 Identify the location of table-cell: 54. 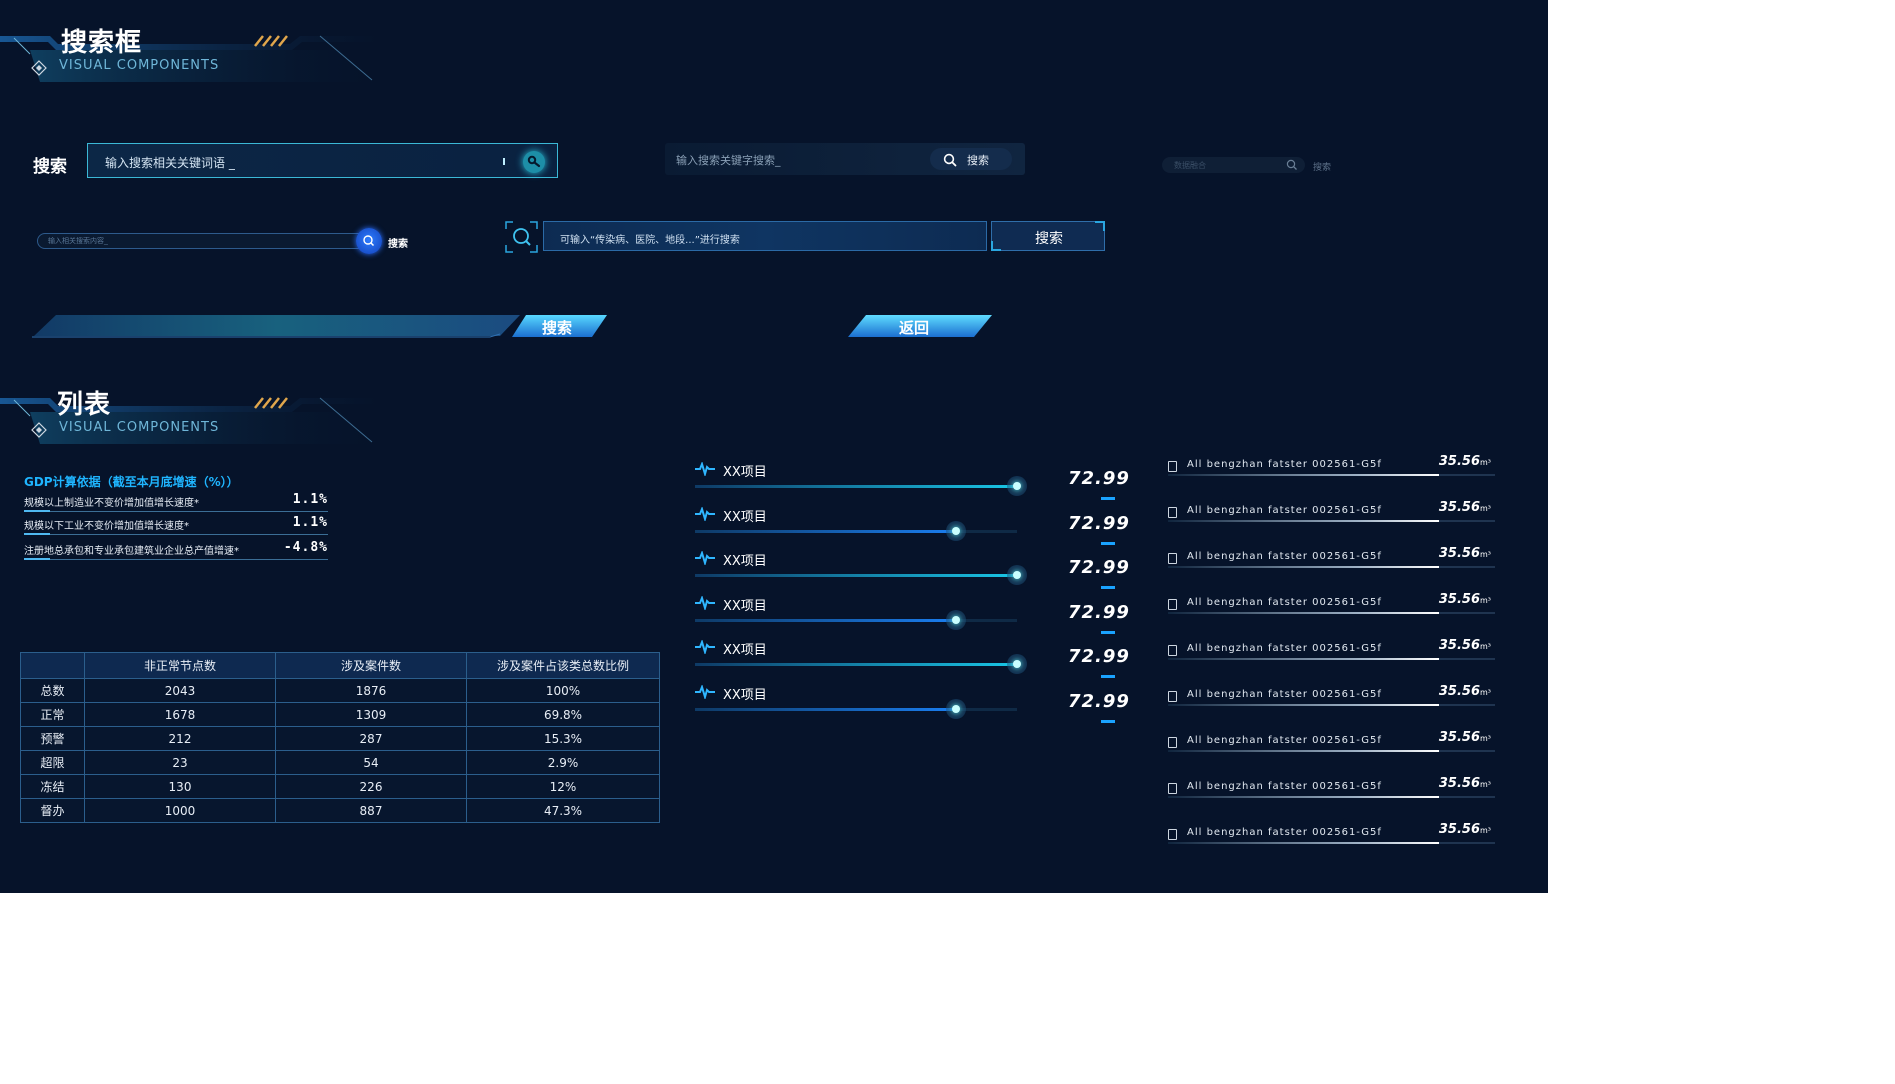
(371, 762).